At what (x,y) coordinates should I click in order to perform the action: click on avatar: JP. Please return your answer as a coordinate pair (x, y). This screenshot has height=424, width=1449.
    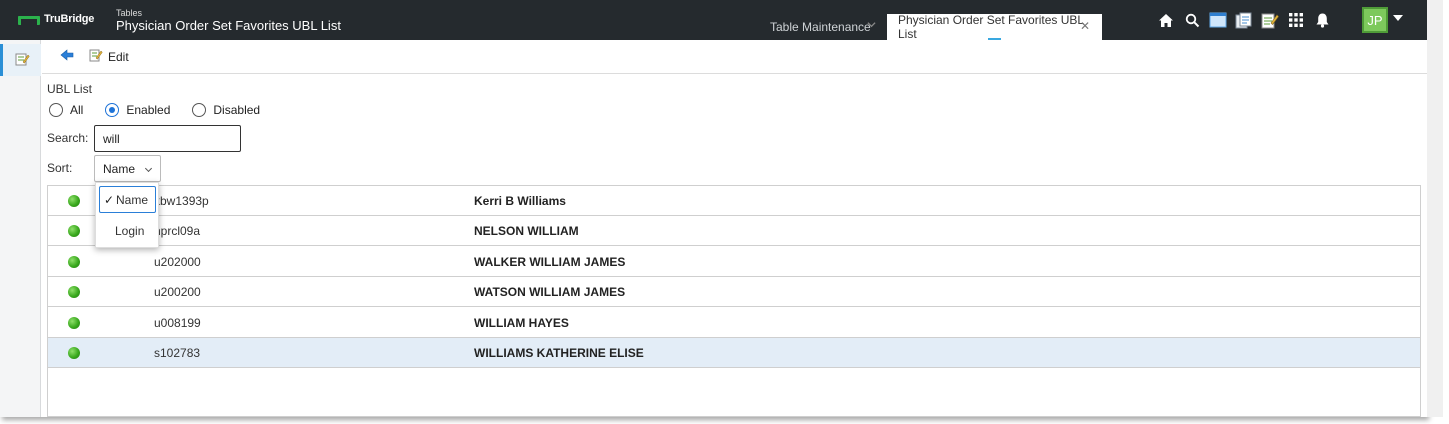
    Looking at the image, I should click on (1375, 20).